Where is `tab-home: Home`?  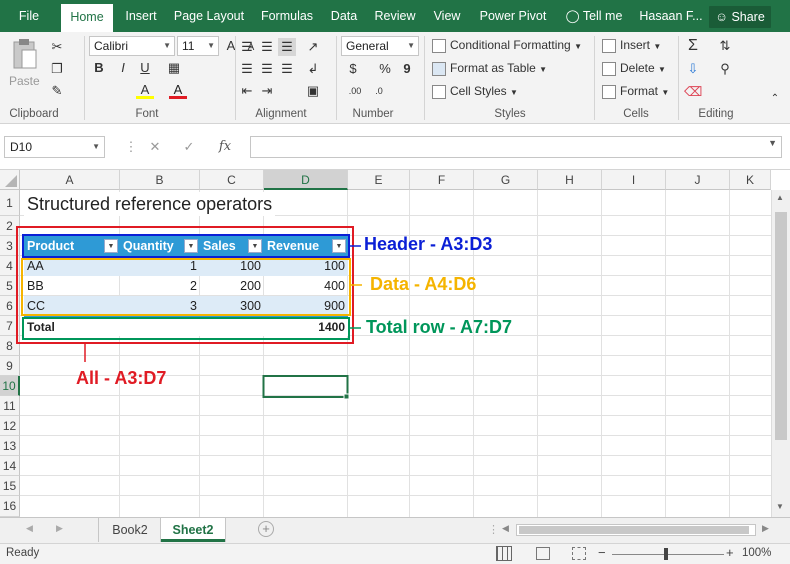 tab-home: Home is located at coordinates (87, 18).